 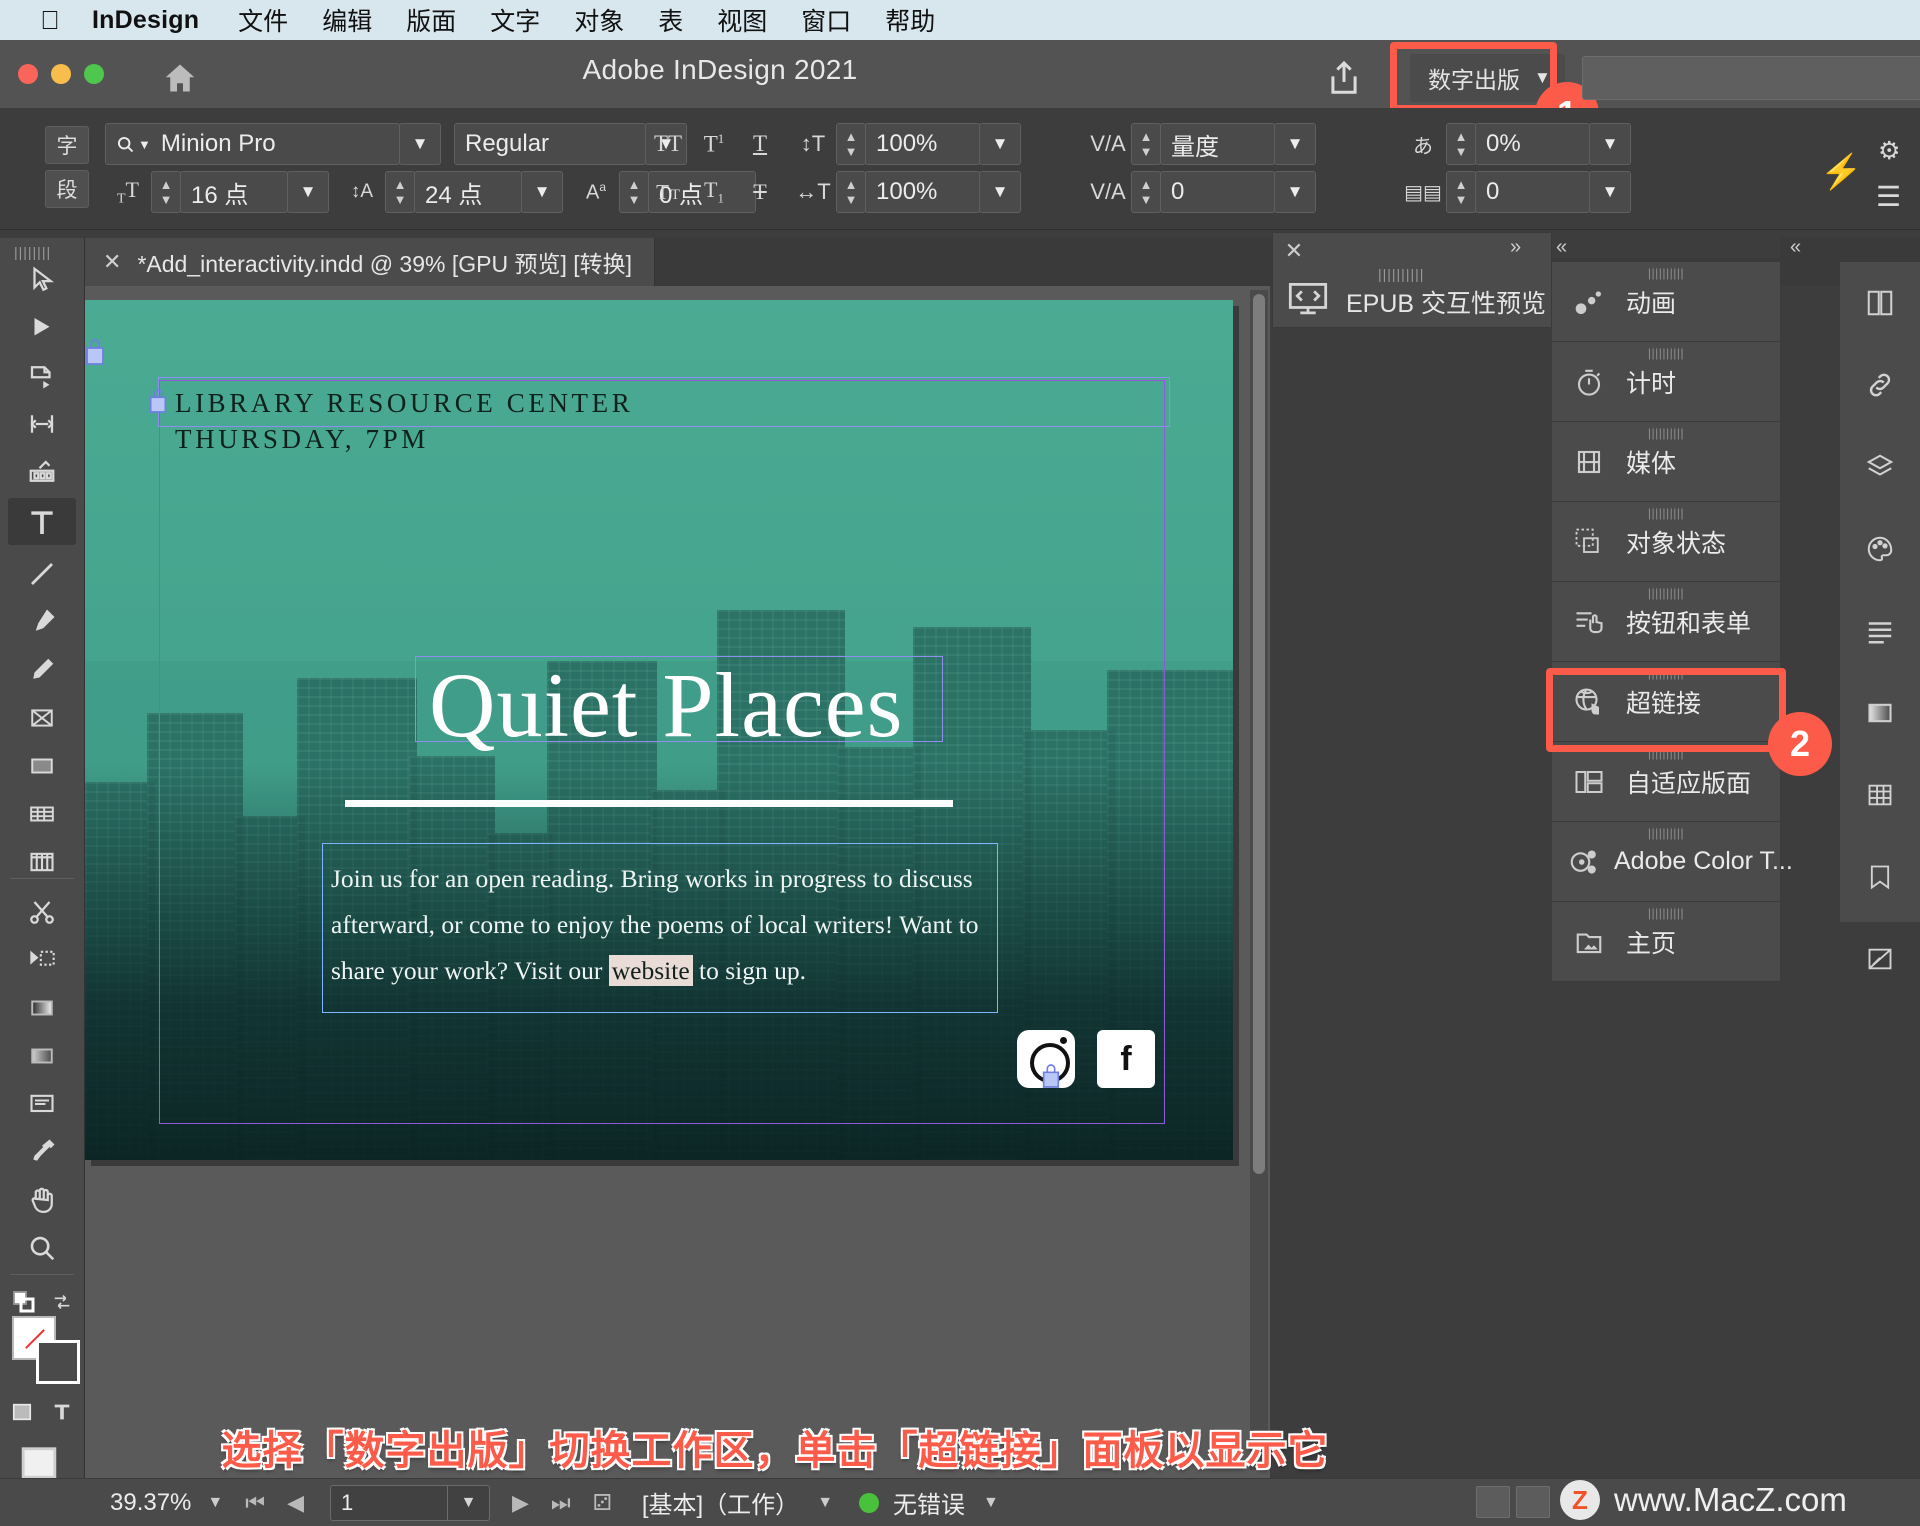 What do you see at coordinates (431, 20) in the screenshot?
I see `menu-item-layout: 版面` at bounding box center [431, 20].